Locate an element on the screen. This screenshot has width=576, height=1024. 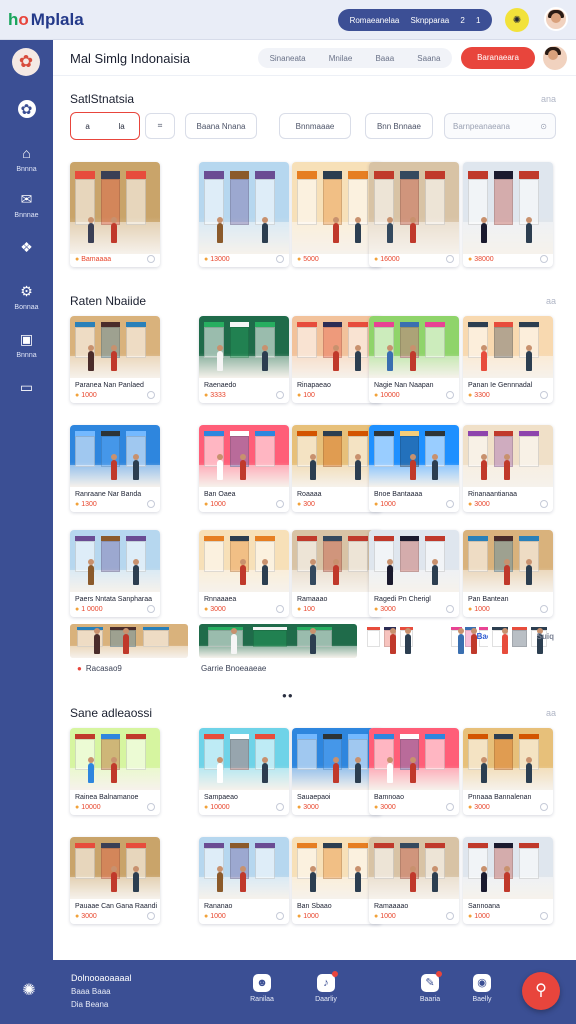
brand-flower-icon: ✿ is located at coordinates (26, 62).